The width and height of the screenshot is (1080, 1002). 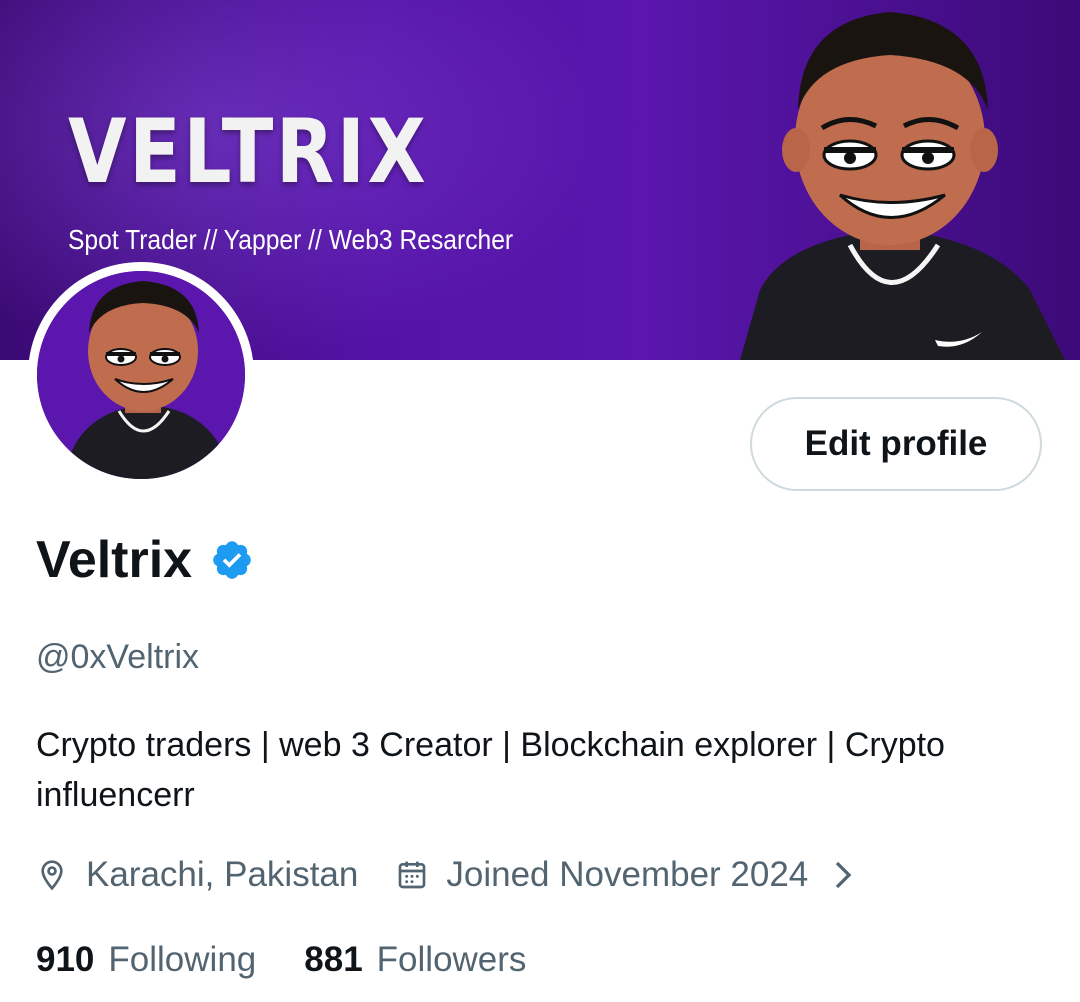 What do you see at coordinates (445, 875) in the screenshot?
I see `profile-meta-row: Karachi, Pakistan Joined November 2024` at bounding box center [445, 875].